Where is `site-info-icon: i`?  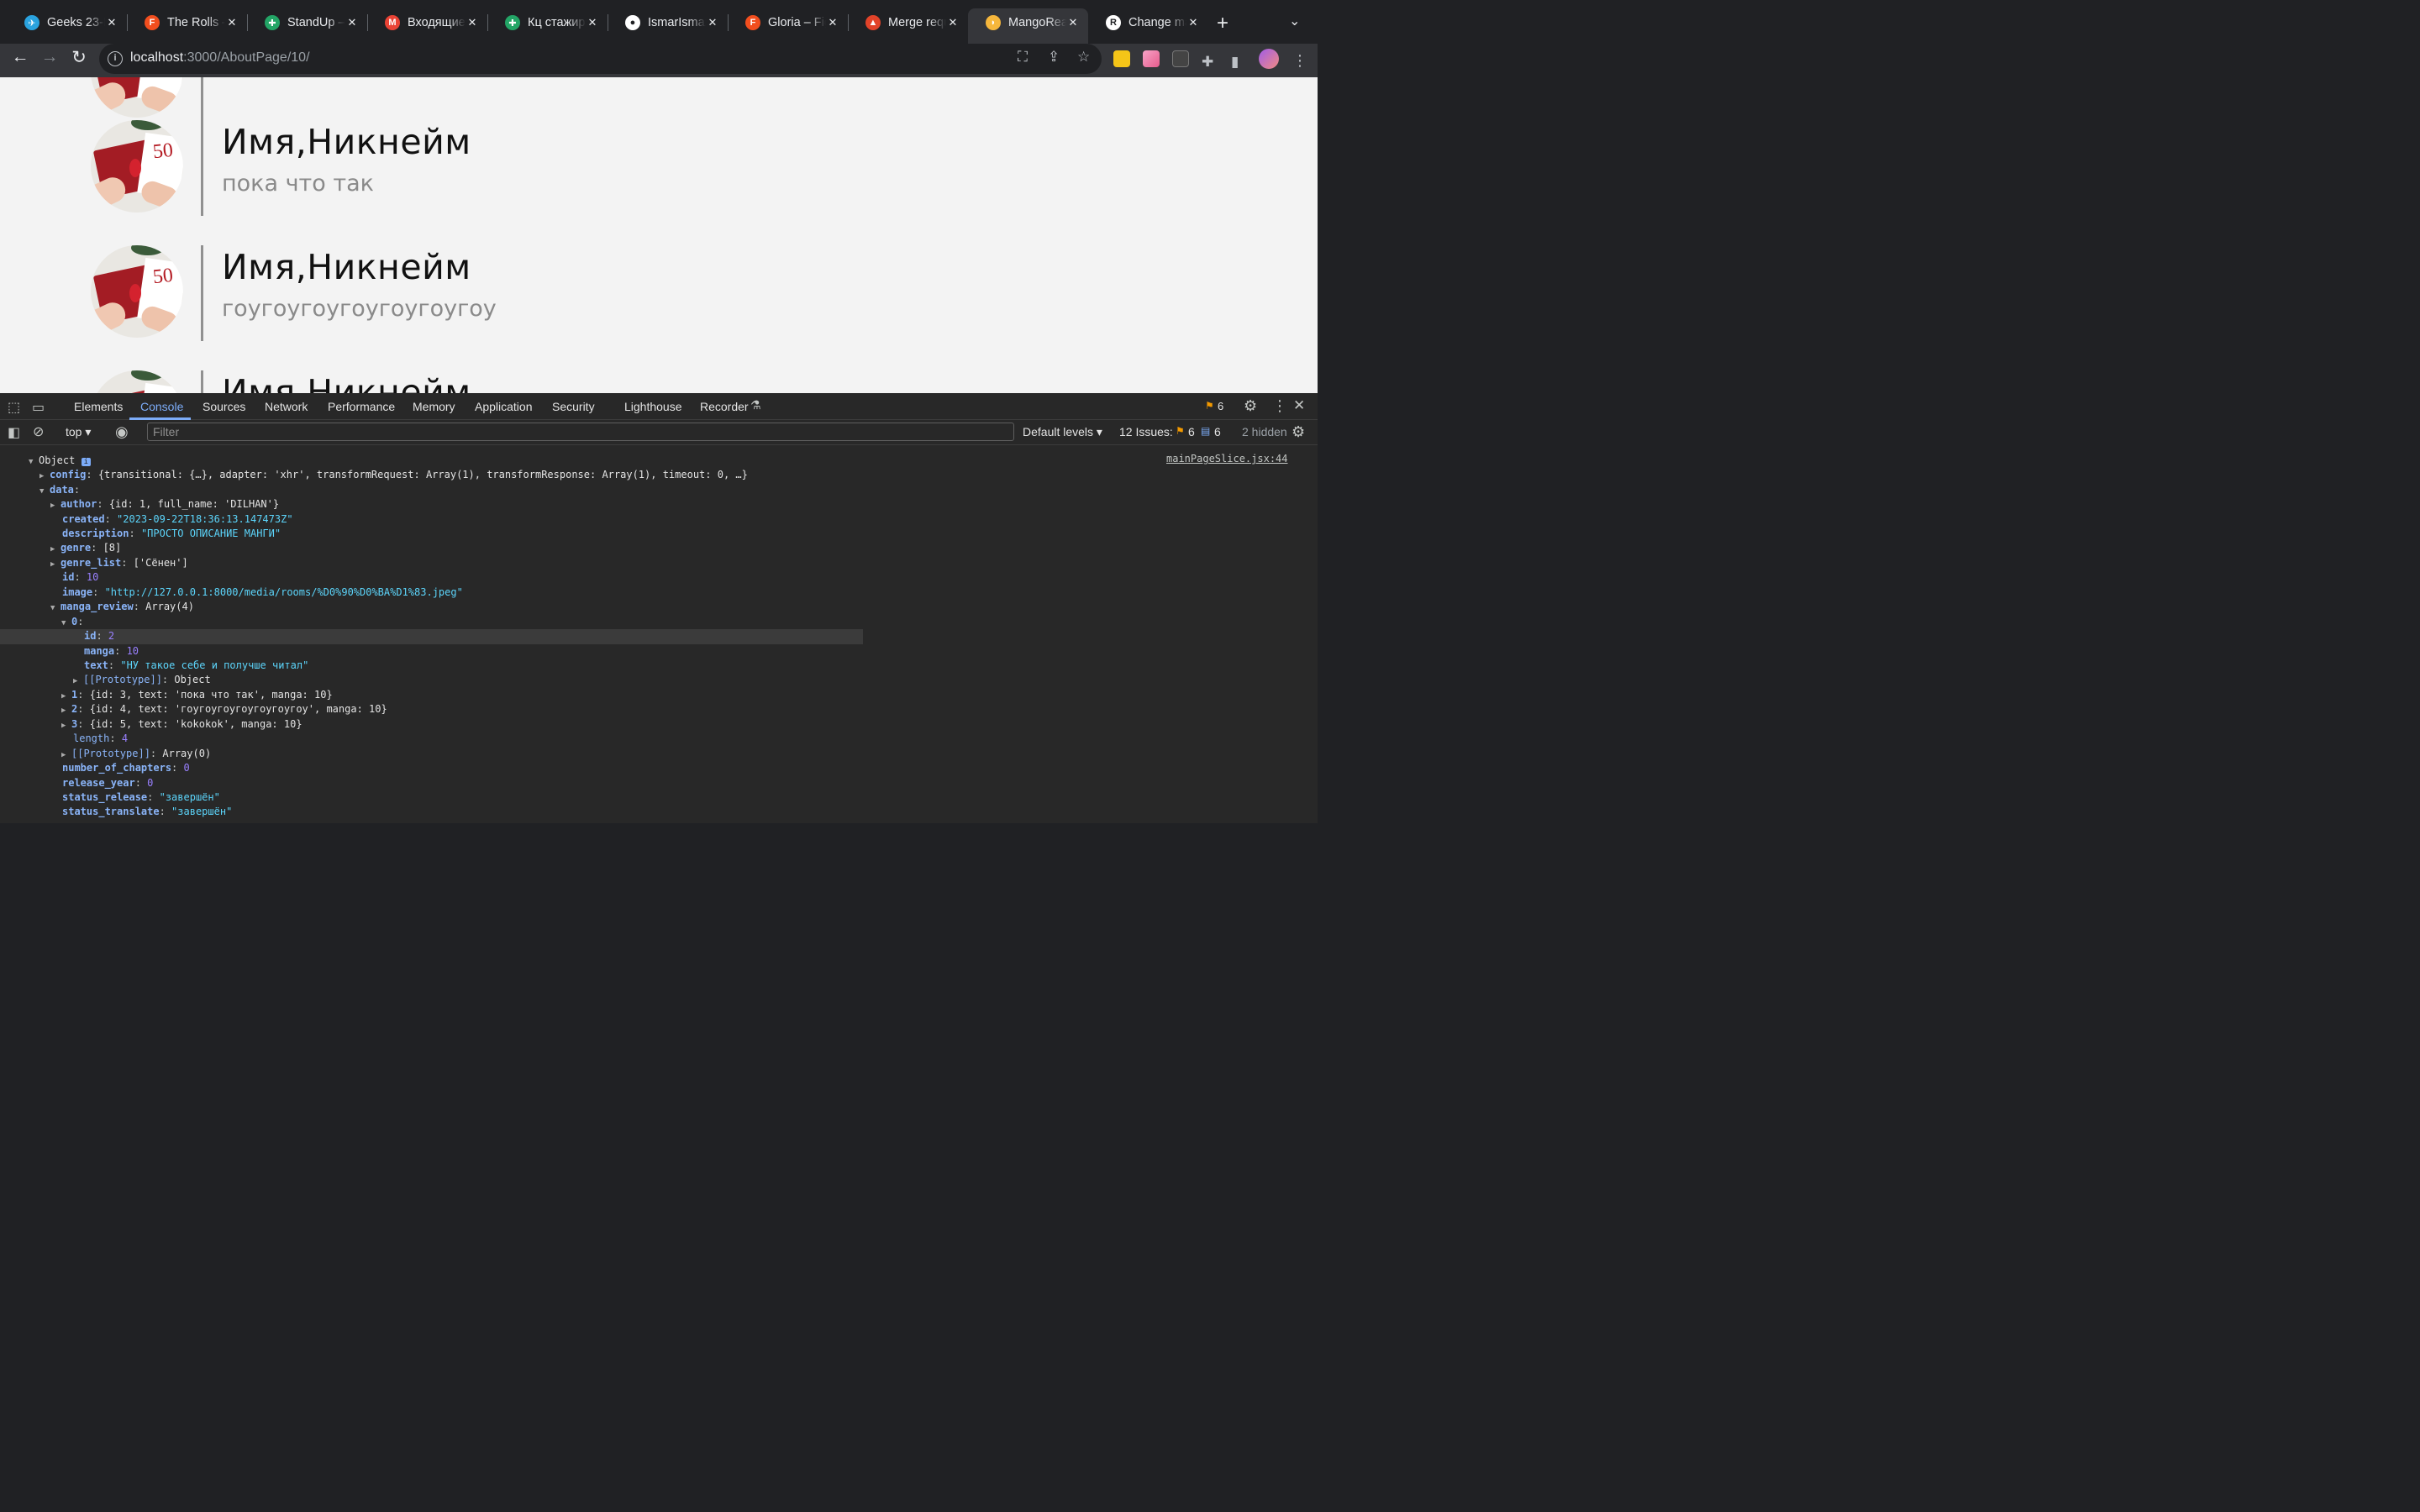
site-info-icon: i is located at coordinates (116, 58).